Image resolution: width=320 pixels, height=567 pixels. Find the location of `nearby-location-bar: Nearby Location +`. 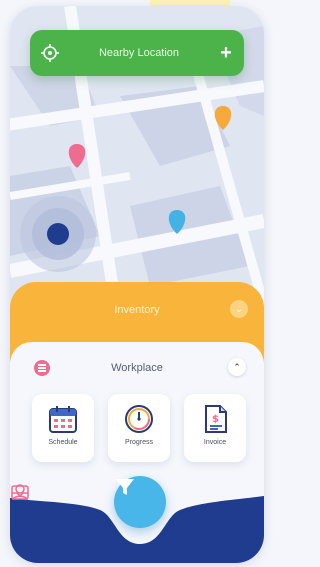

nearby-location-bar: Nearby Location + is located at coordinates (137, 53).